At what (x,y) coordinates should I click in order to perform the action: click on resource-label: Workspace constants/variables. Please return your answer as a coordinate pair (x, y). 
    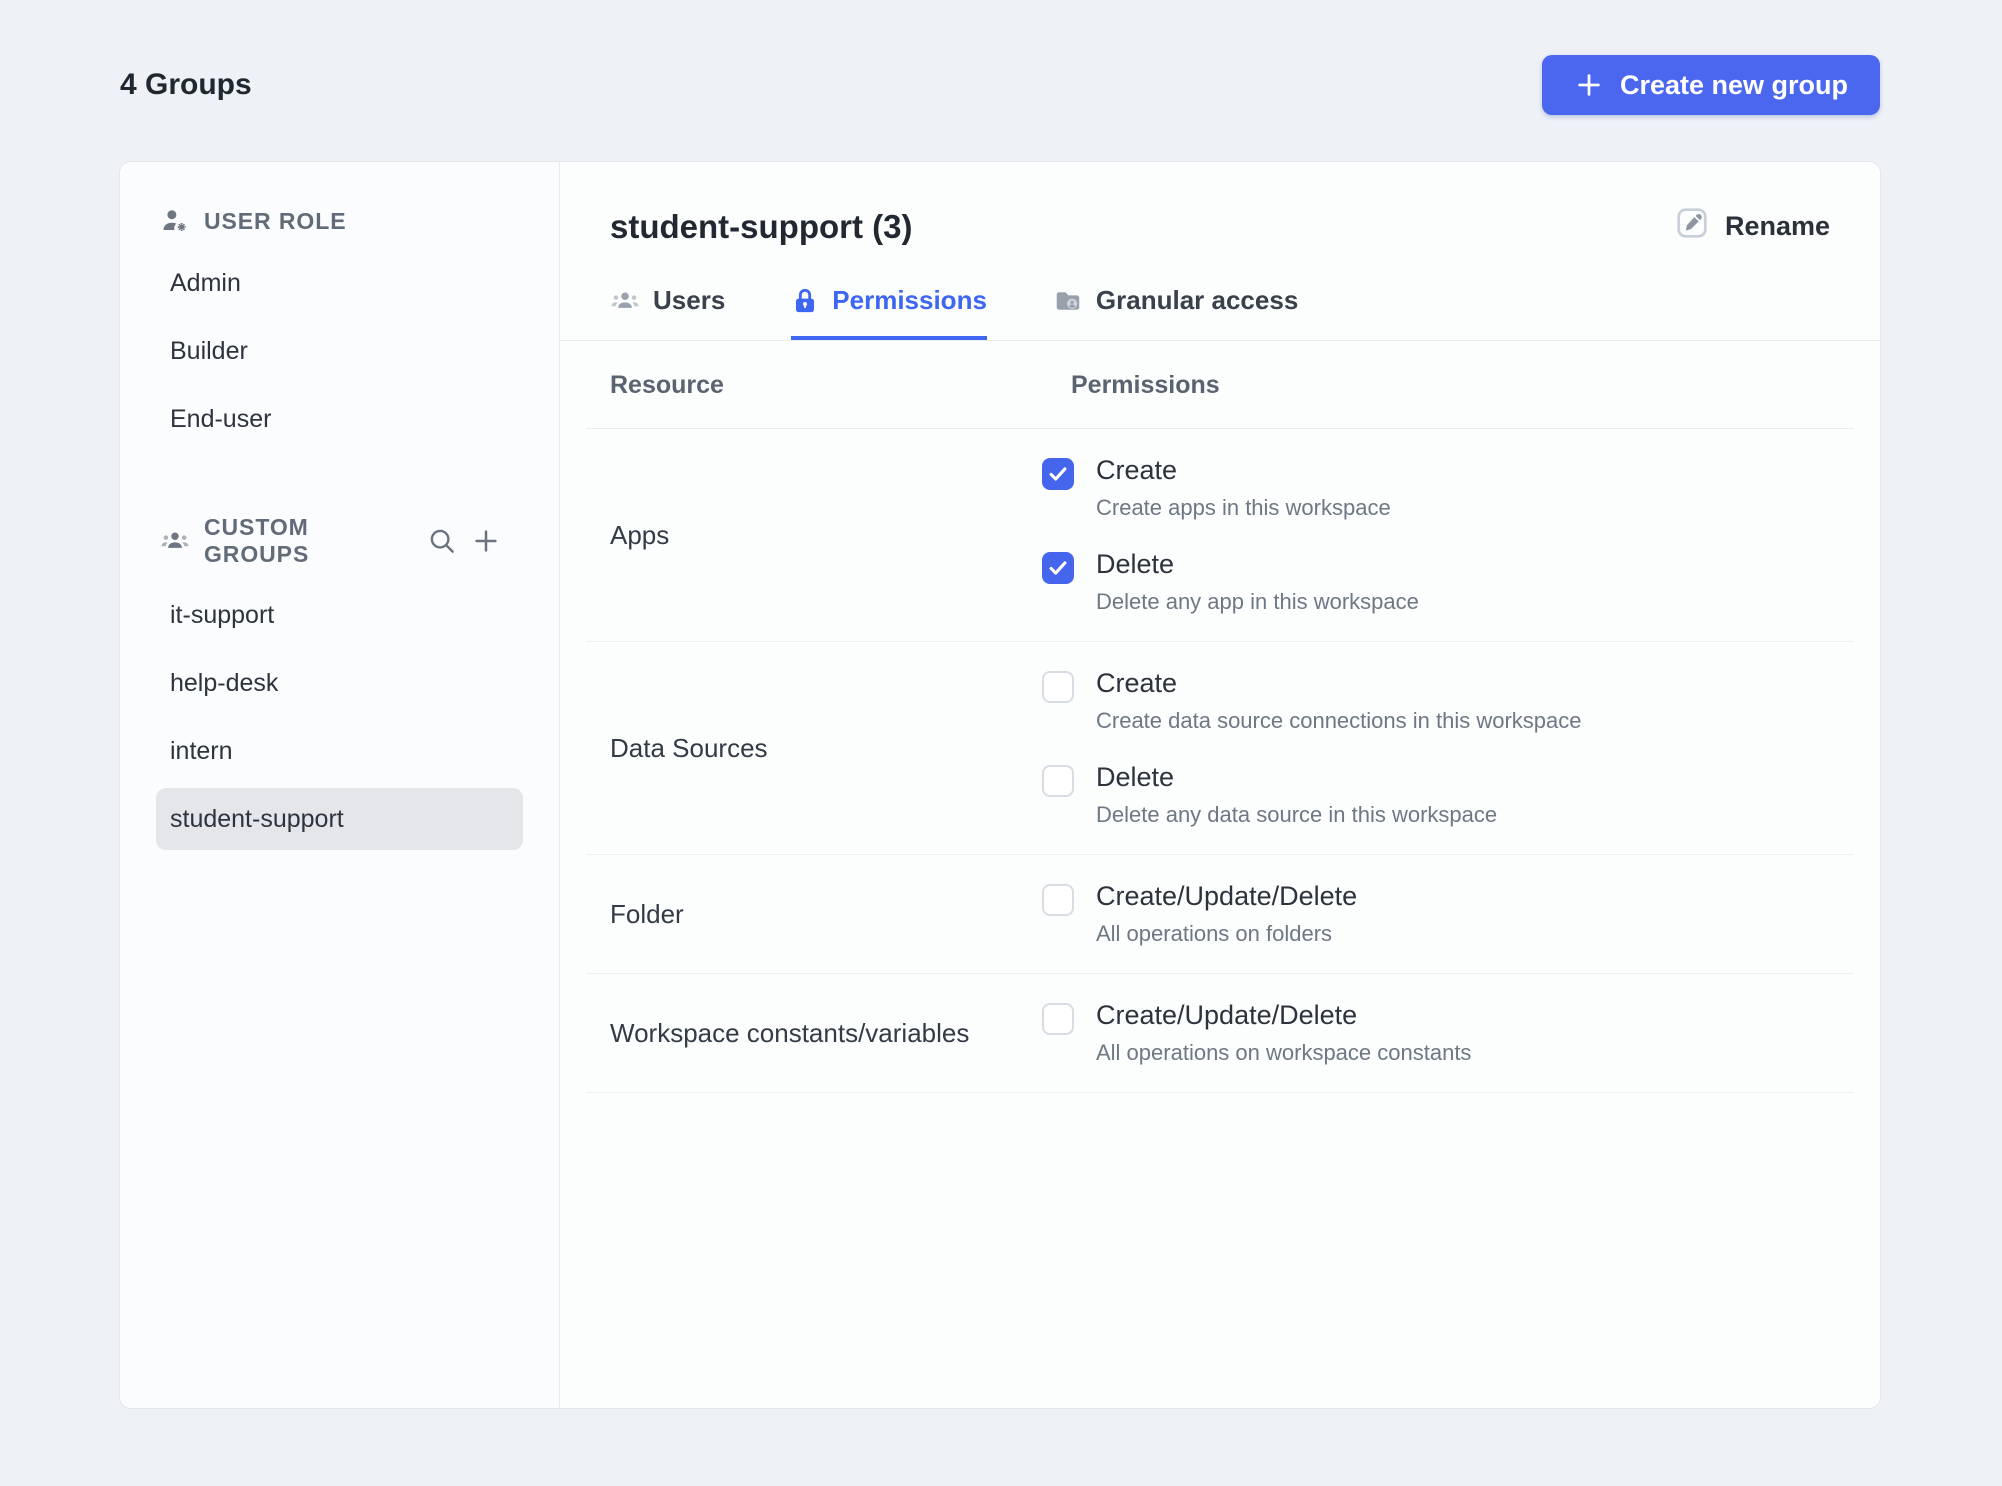
    Looking at the image, I should click on (790, 1032).